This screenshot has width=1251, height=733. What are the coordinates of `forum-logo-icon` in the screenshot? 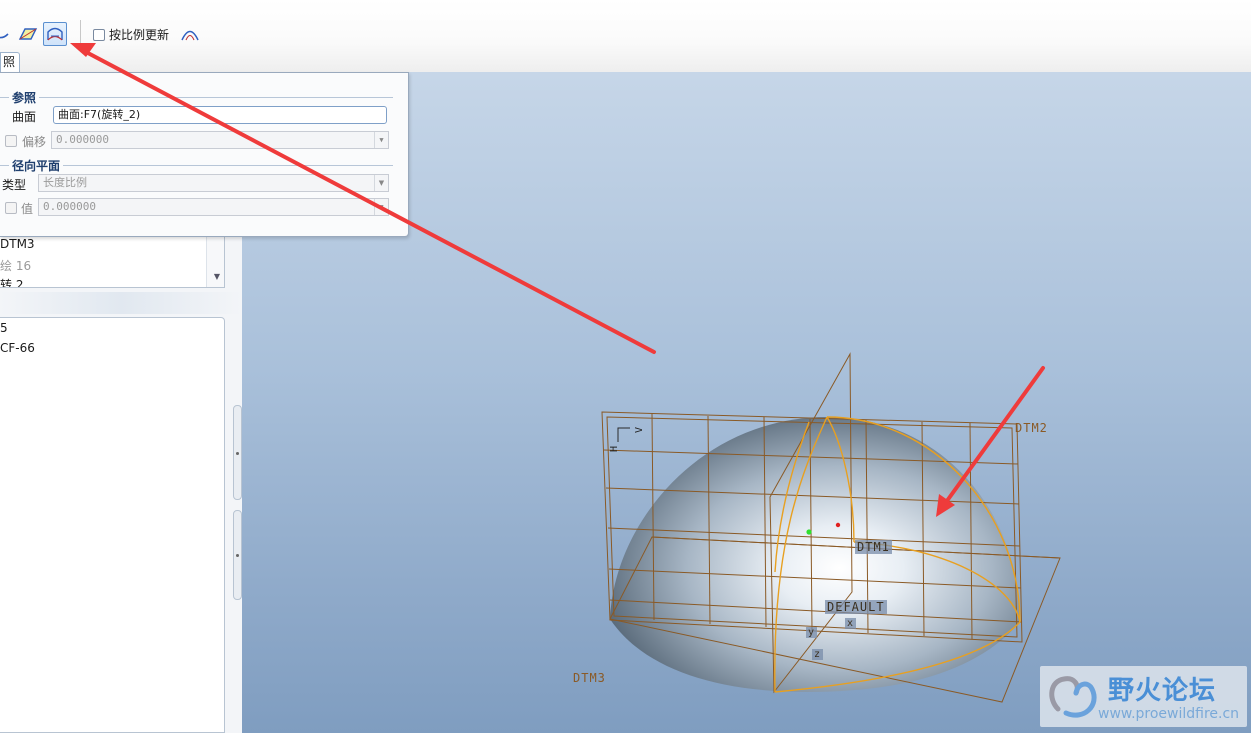 It's located at (1073, 697).